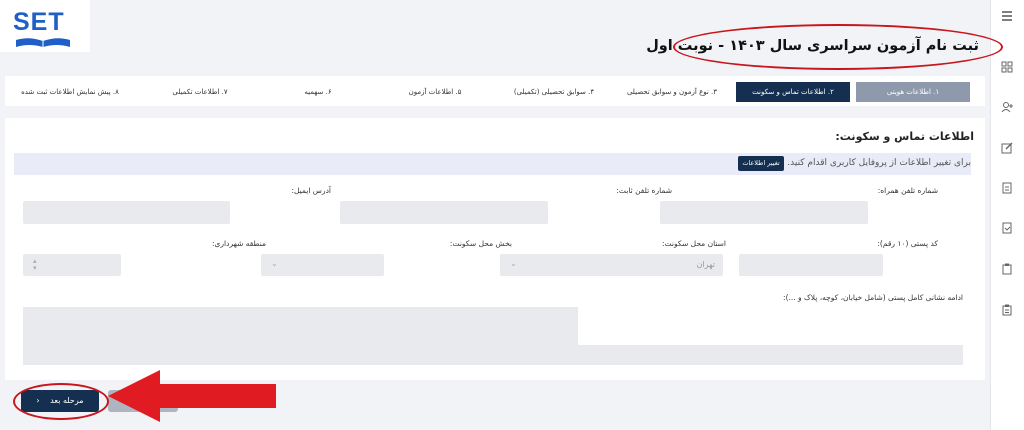 This screenshot has height=430, width=1024. Describe the element at coordinates (1007, 228) in the screenshot. I see `document-check-icon` at that location.